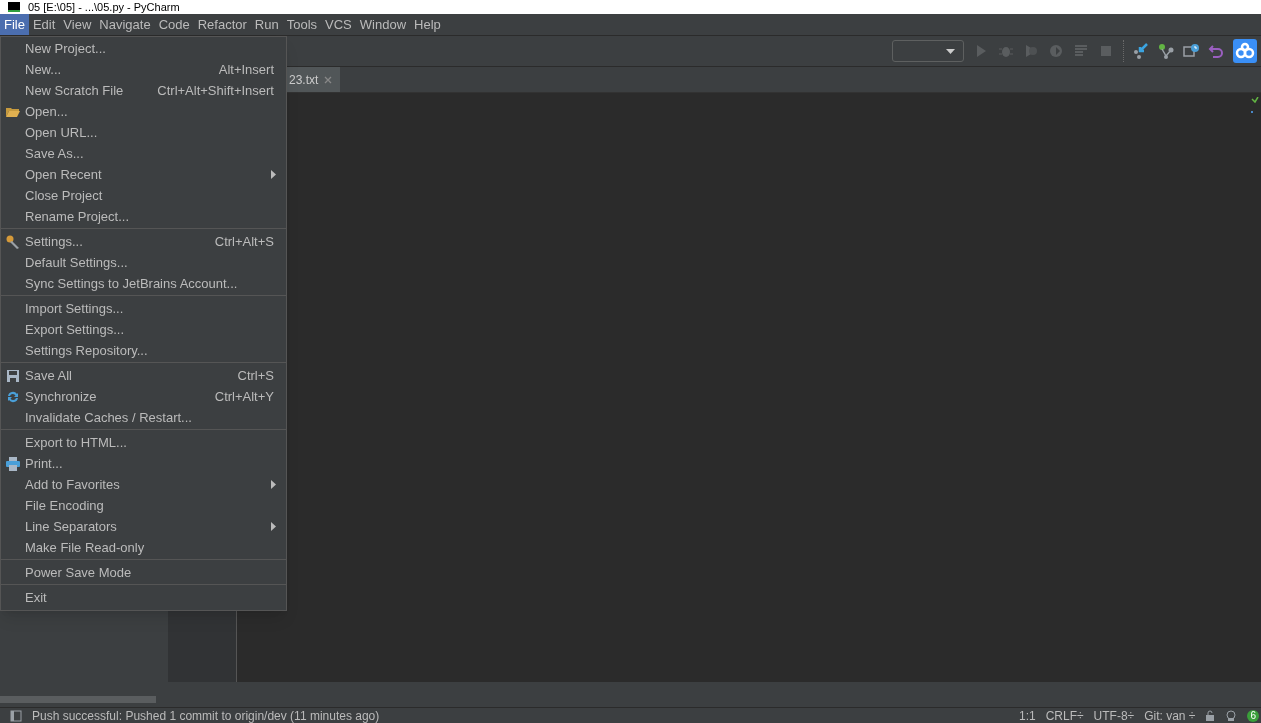 This screenshot has width=1261, height=723. I want to click on menu-item: Make File Read-only, so click(143, 547).